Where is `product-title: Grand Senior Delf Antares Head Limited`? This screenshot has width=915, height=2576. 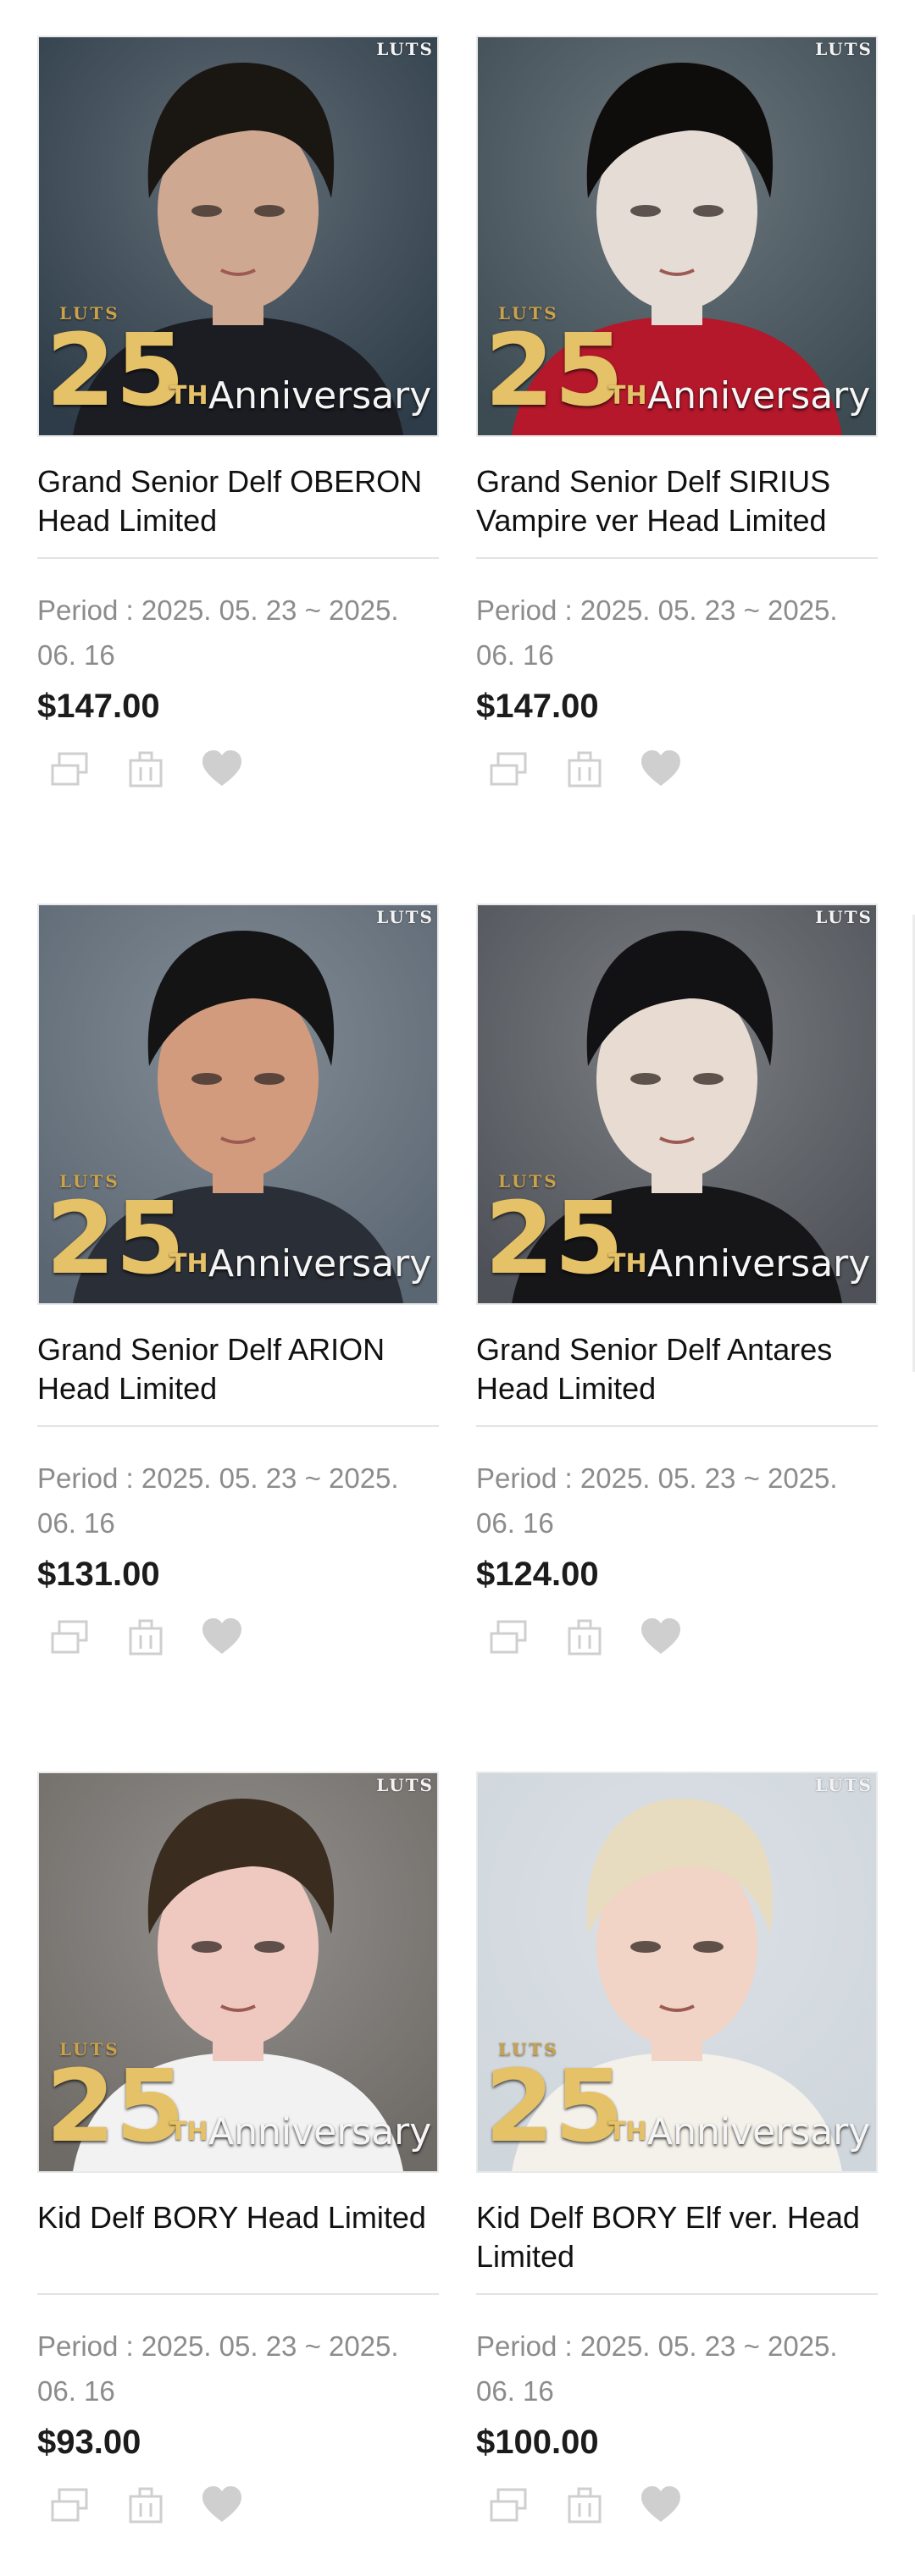
product-title: Grand Senior Delf Antares Head Limited is located at coordinates (677, 1369).